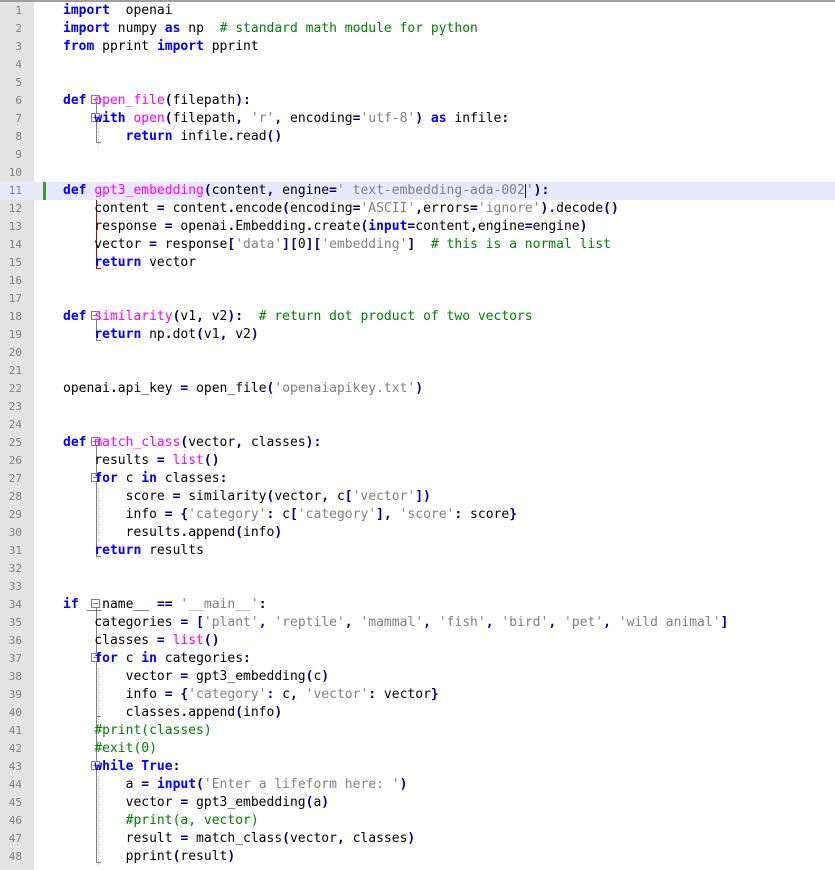 The height and width of the screenshot is (870, 835). I want to click on code-token: 'plant', so click(231, 622).